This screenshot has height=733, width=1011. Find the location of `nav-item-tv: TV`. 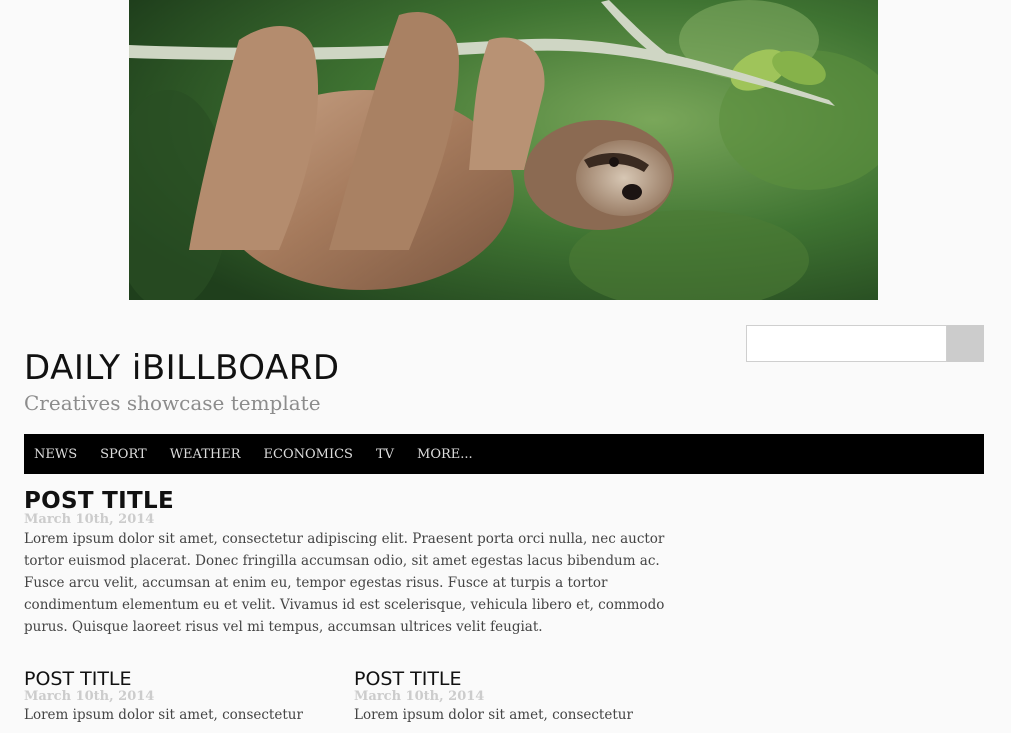

nav-item-tv: TV is located at coordinates (385, 454).